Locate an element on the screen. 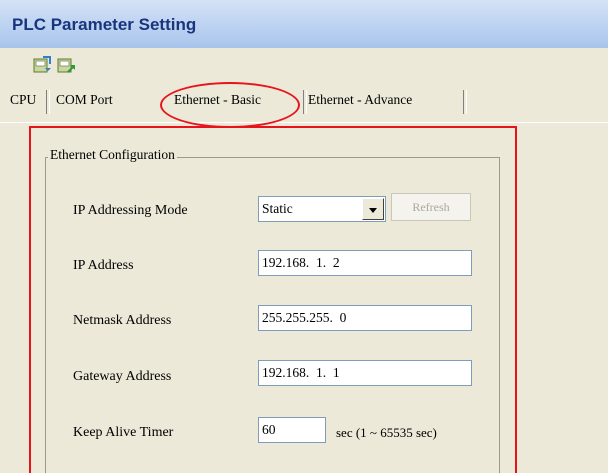 The width and height of the screenshot is (608, 473). window-title: PLC Parameter Setting is located at coordinates (104, 24).